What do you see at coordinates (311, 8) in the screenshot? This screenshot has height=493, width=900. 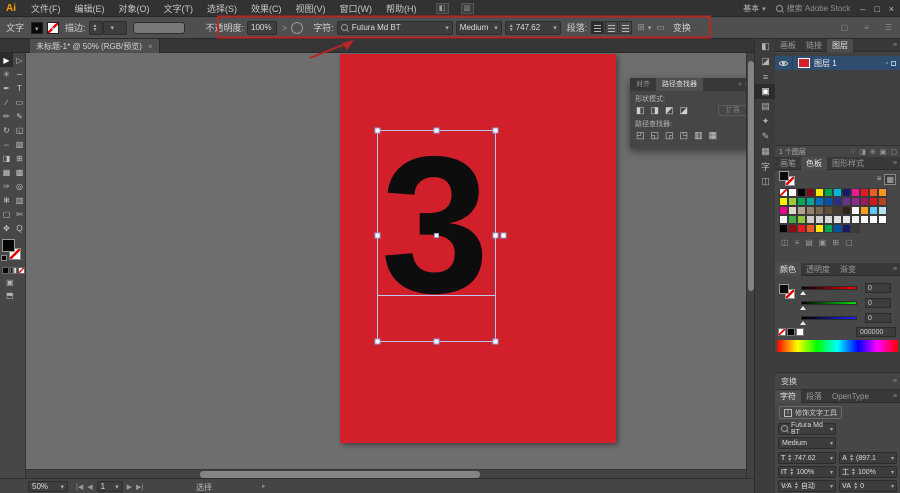 I see `menu-item-6: 视图(V)` at bounding box center [311, 8].